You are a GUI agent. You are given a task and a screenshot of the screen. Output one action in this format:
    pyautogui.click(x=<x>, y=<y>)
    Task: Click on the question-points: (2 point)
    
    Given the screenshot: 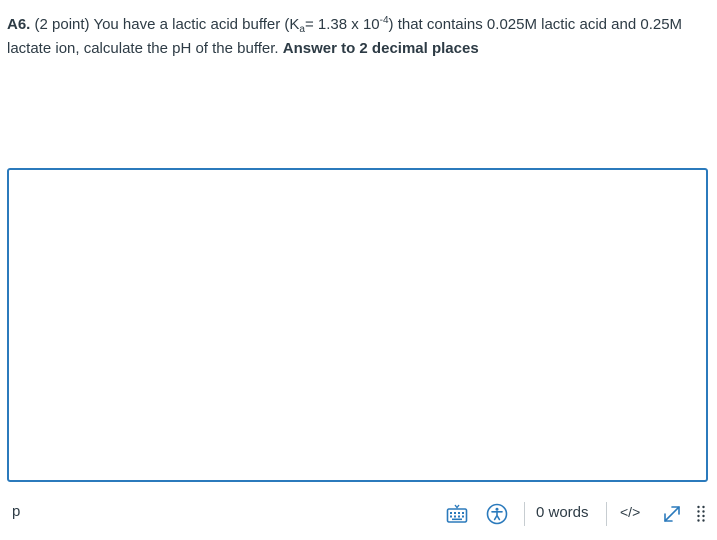 What is the action you would take?
    pyautogui.click(x=62, y=24)
    